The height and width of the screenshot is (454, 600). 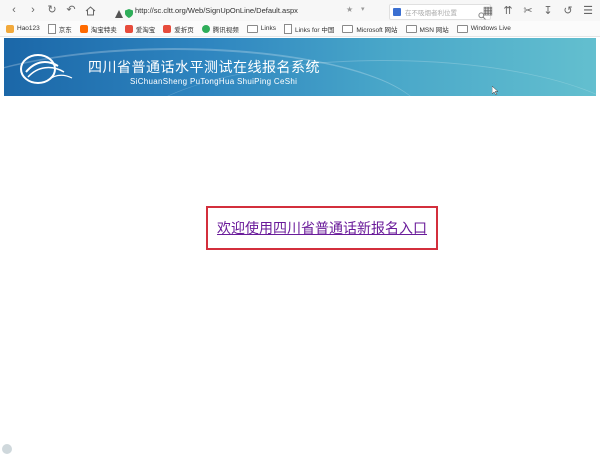 What do you see at coordinates (488, 11) in the screenshot?
I see `apps-icon: ▦` at bounding box center [488, 11].